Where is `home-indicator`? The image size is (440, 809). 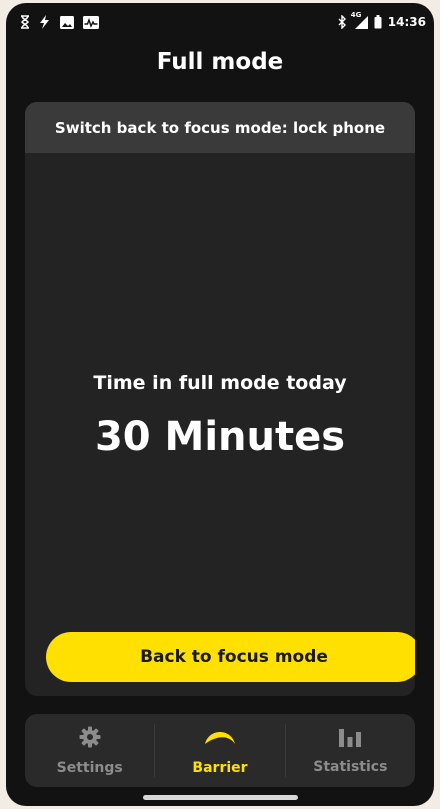
home-indicator is located at coordinates (220, 797).